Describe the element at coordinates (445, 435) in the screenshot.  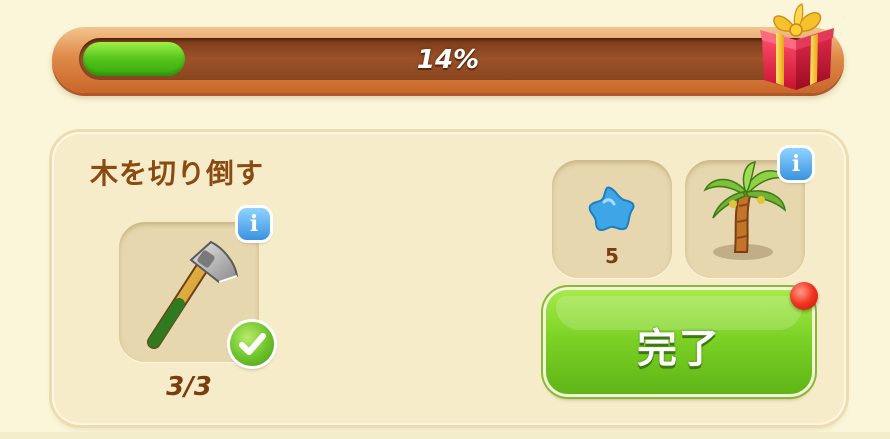
I see `bottom-strip` at that location.